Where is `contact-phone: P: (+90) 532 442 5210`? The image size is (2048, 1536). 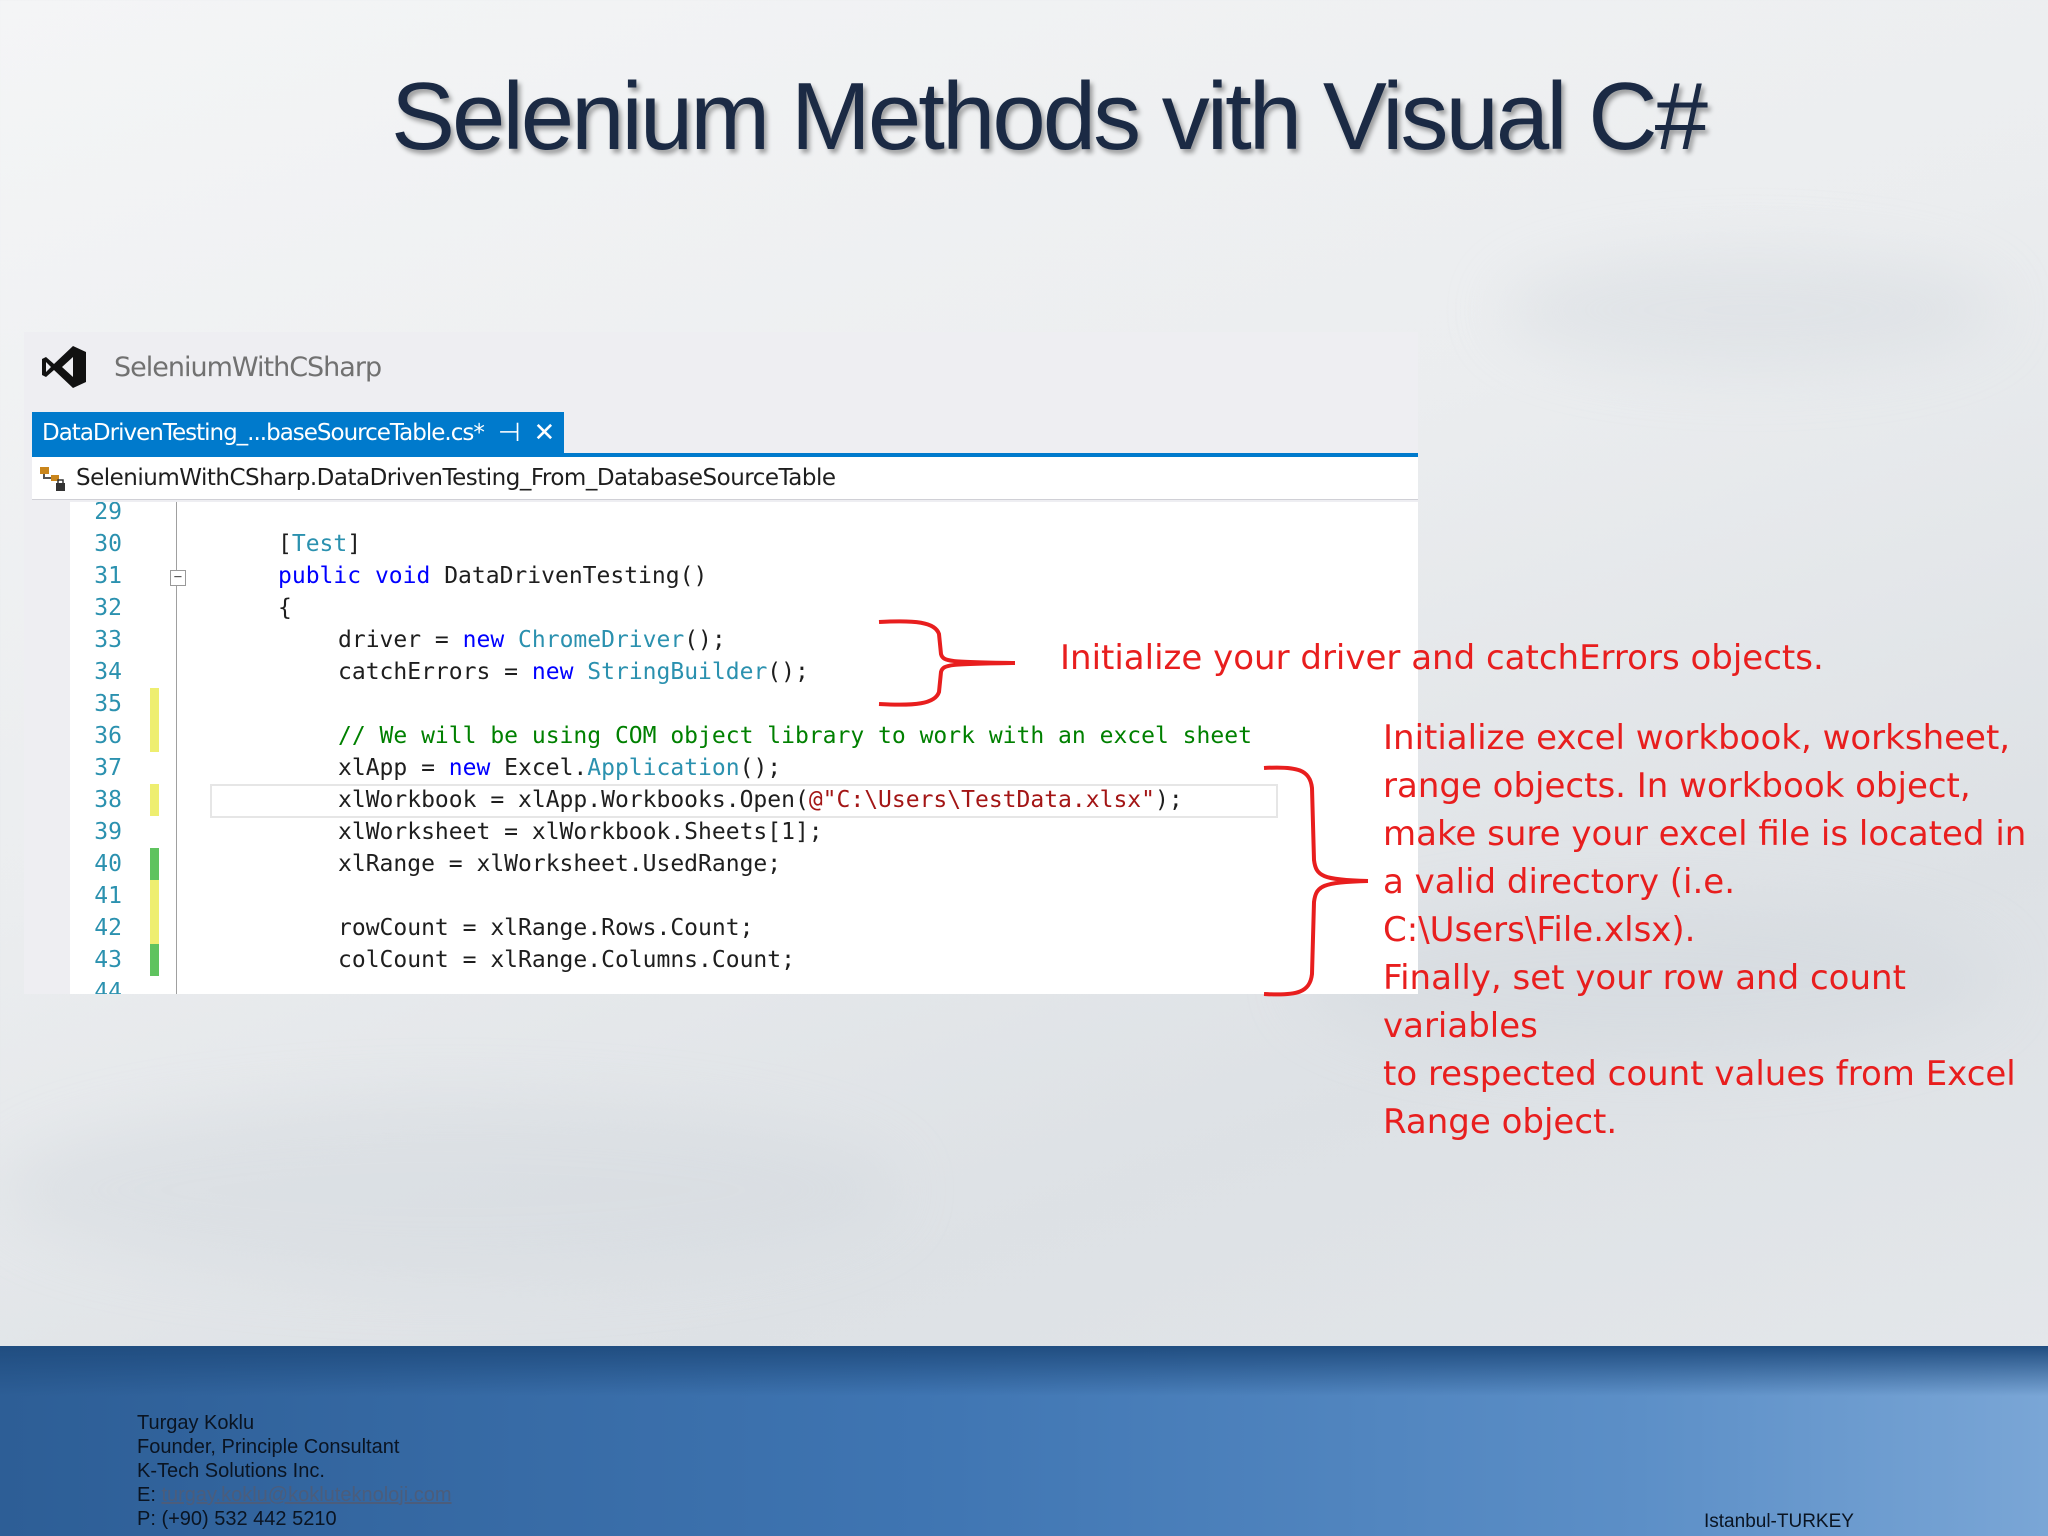
contact-phone: P: (+90) 532 442 5210 is located at coordinates (237, 1519).